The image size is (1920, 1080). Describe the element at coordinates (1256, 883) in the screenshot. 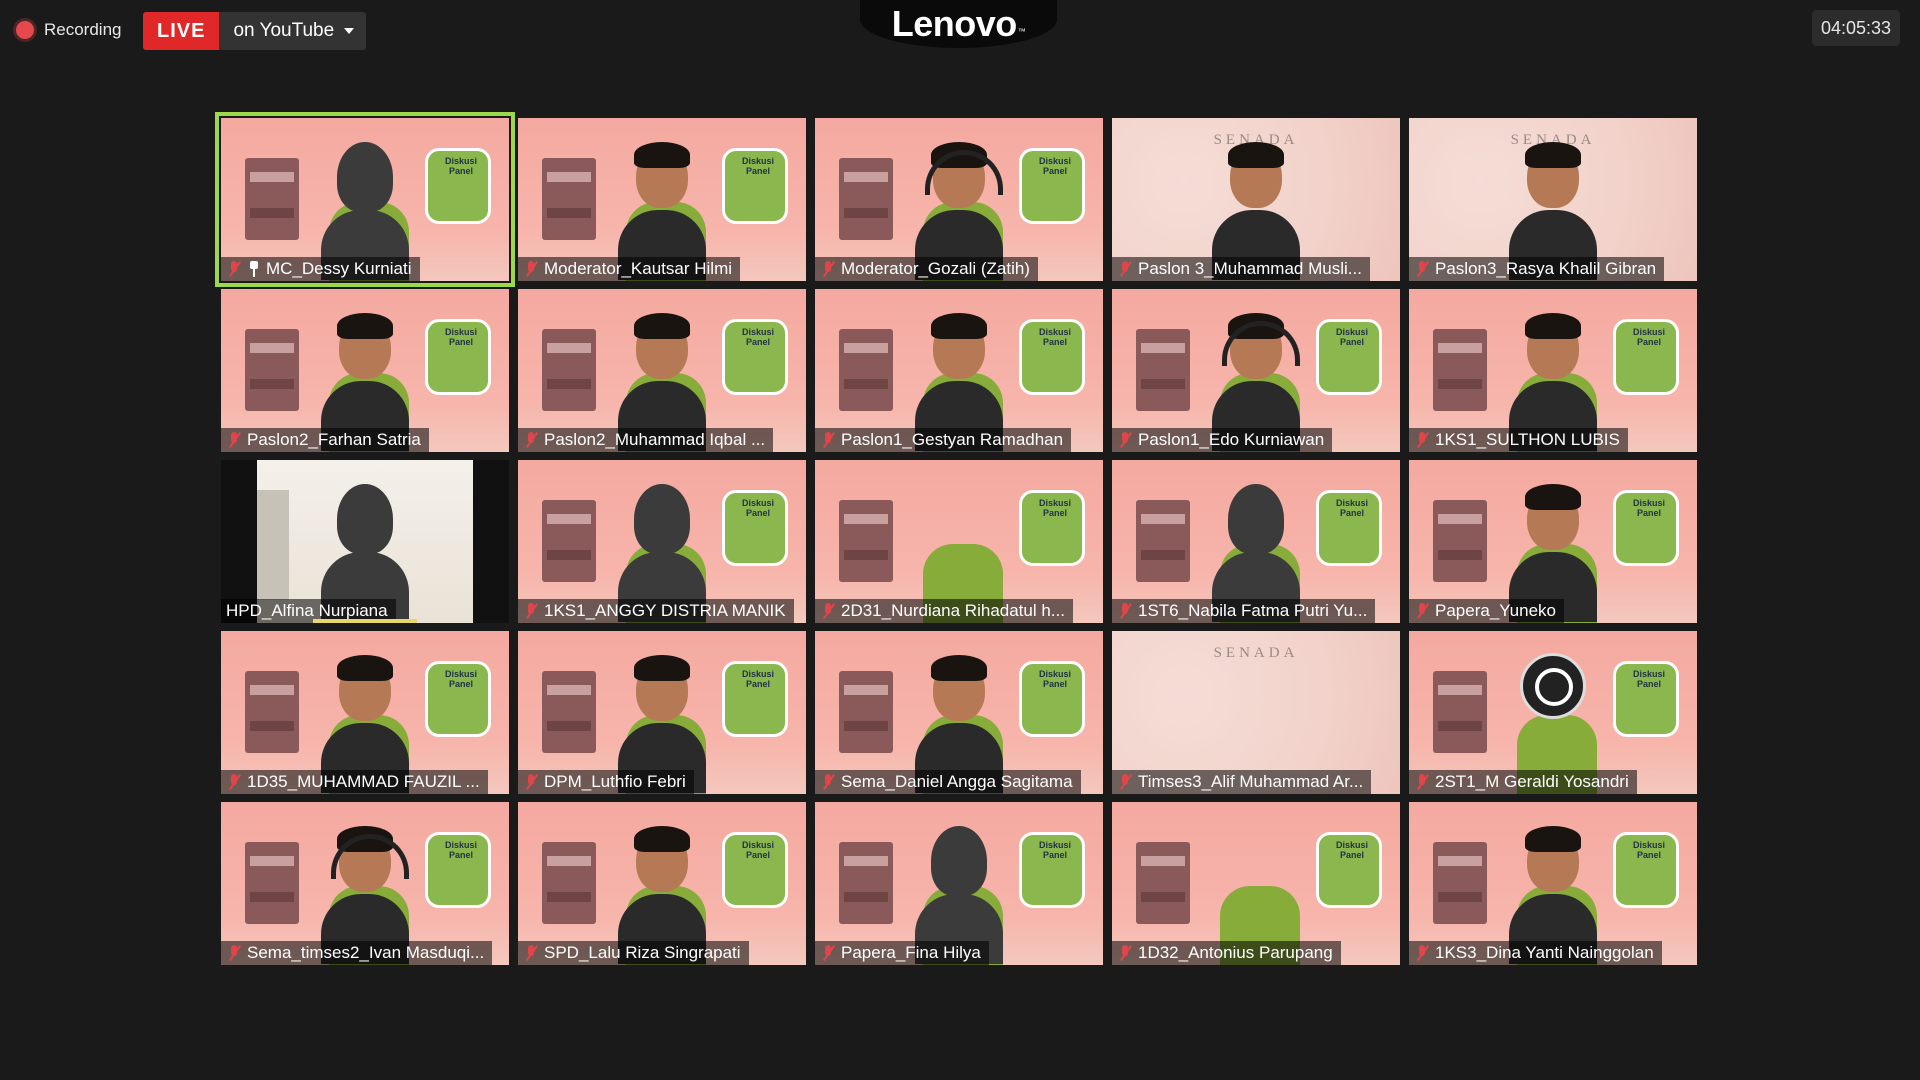

I see `participant-tile: Diskusi Panel 1D32_Antonius Parupang` at that location.